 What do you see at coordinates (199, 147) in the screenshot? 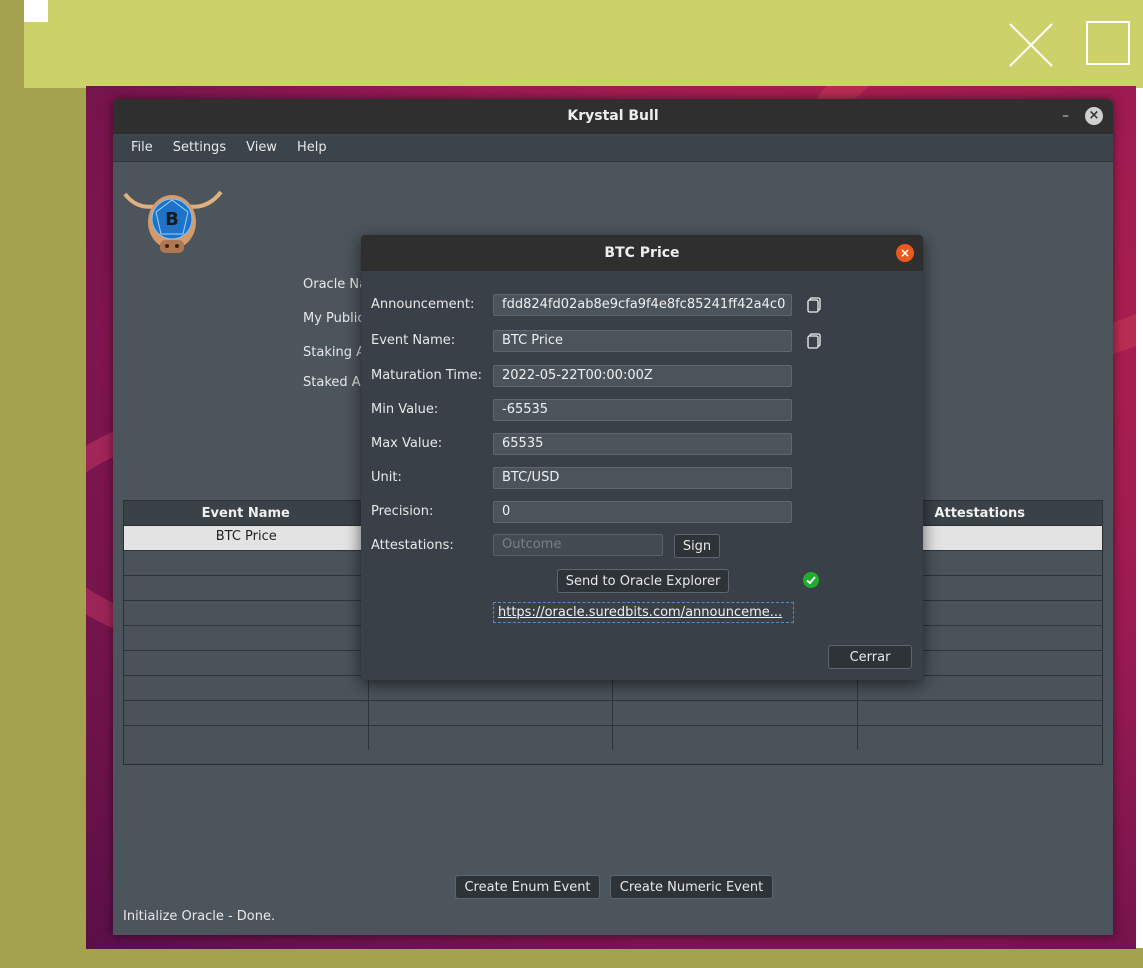
I see `menu-settings: Settings` at bounding box center [199, 147].